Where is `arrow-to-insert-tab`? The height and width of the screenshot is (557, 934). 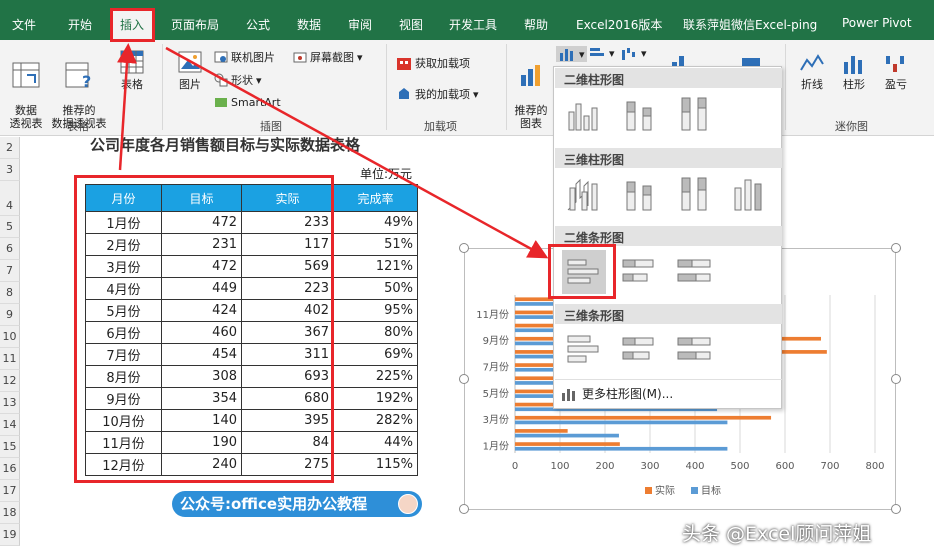
arrow-to-insert-tab is located at coordinates (127, 107).